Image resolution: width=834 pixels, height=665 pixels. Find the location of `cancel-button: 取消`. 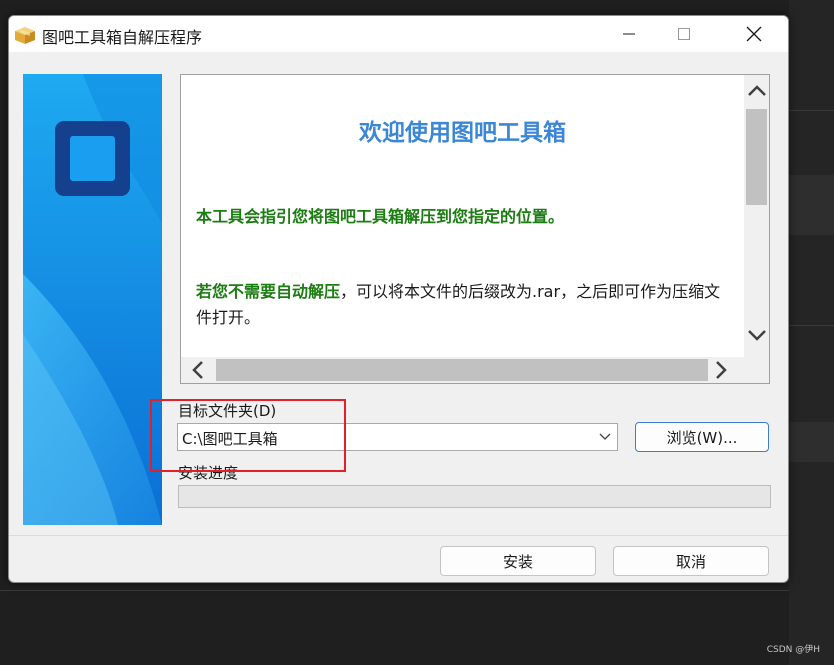

cancel-button: 取消 is located at coordinates (691, 561).